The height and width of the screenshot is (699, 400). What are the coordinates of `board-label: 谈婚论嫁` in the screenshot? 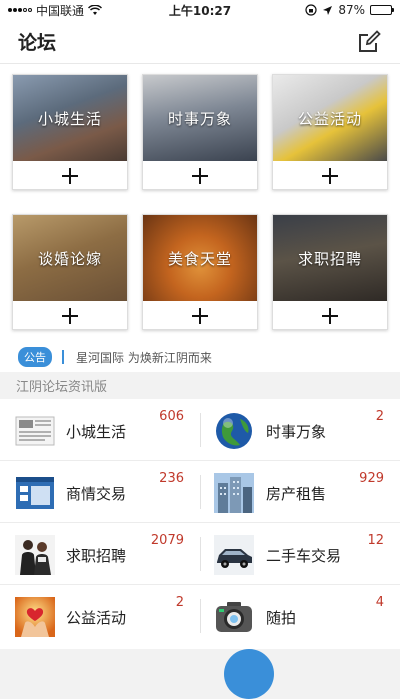 It's located at (69, 258).